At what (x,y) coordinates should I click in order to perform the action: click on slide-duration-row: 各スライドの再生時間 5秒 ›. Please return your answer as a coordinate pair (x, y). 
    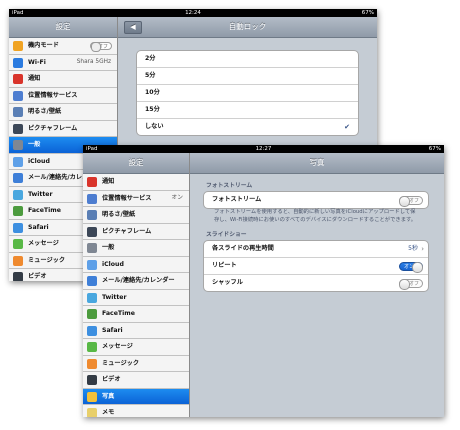
    Looking at the image, I should click on (316, 249).